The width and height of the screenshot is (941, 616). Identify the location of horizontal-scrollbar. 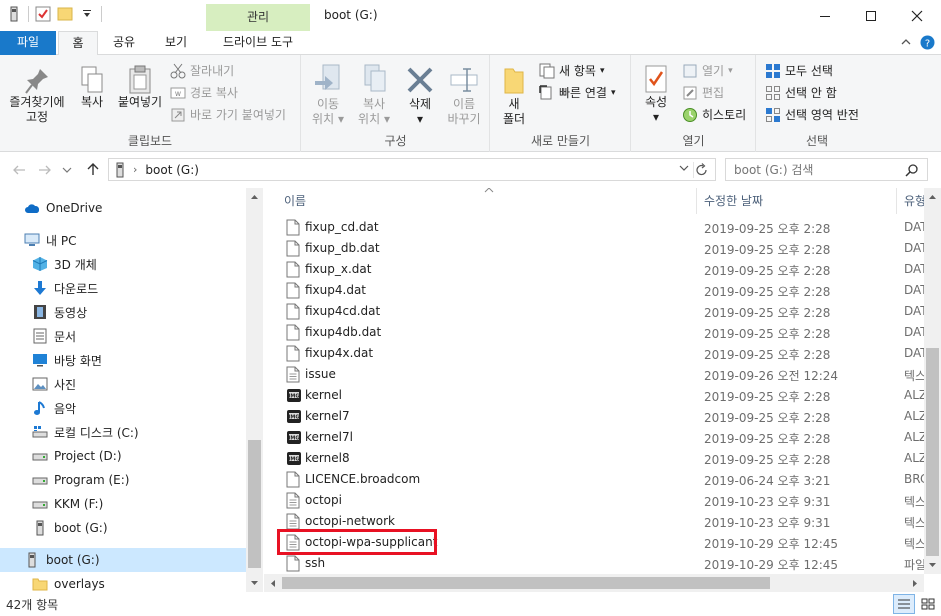
(594, 583).